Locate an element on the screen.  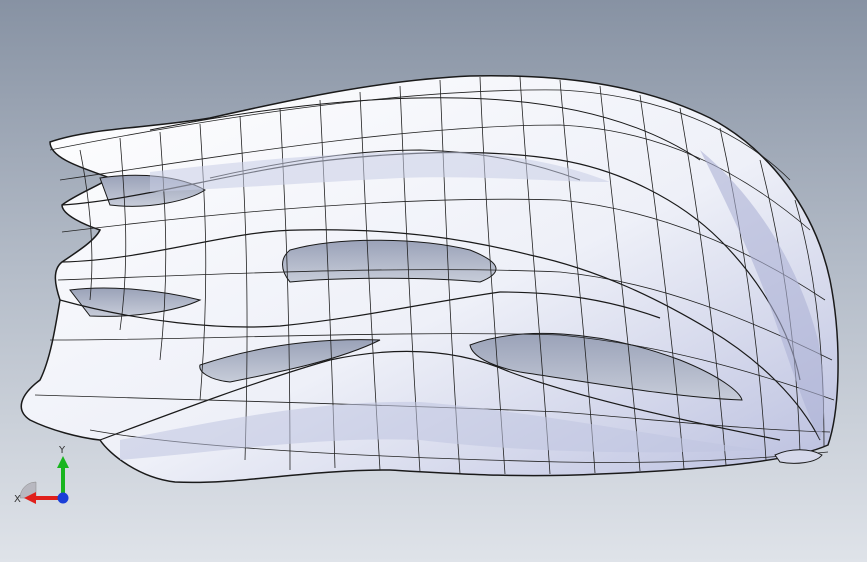
rear-retention-detail is located at coordinates (798, 456).